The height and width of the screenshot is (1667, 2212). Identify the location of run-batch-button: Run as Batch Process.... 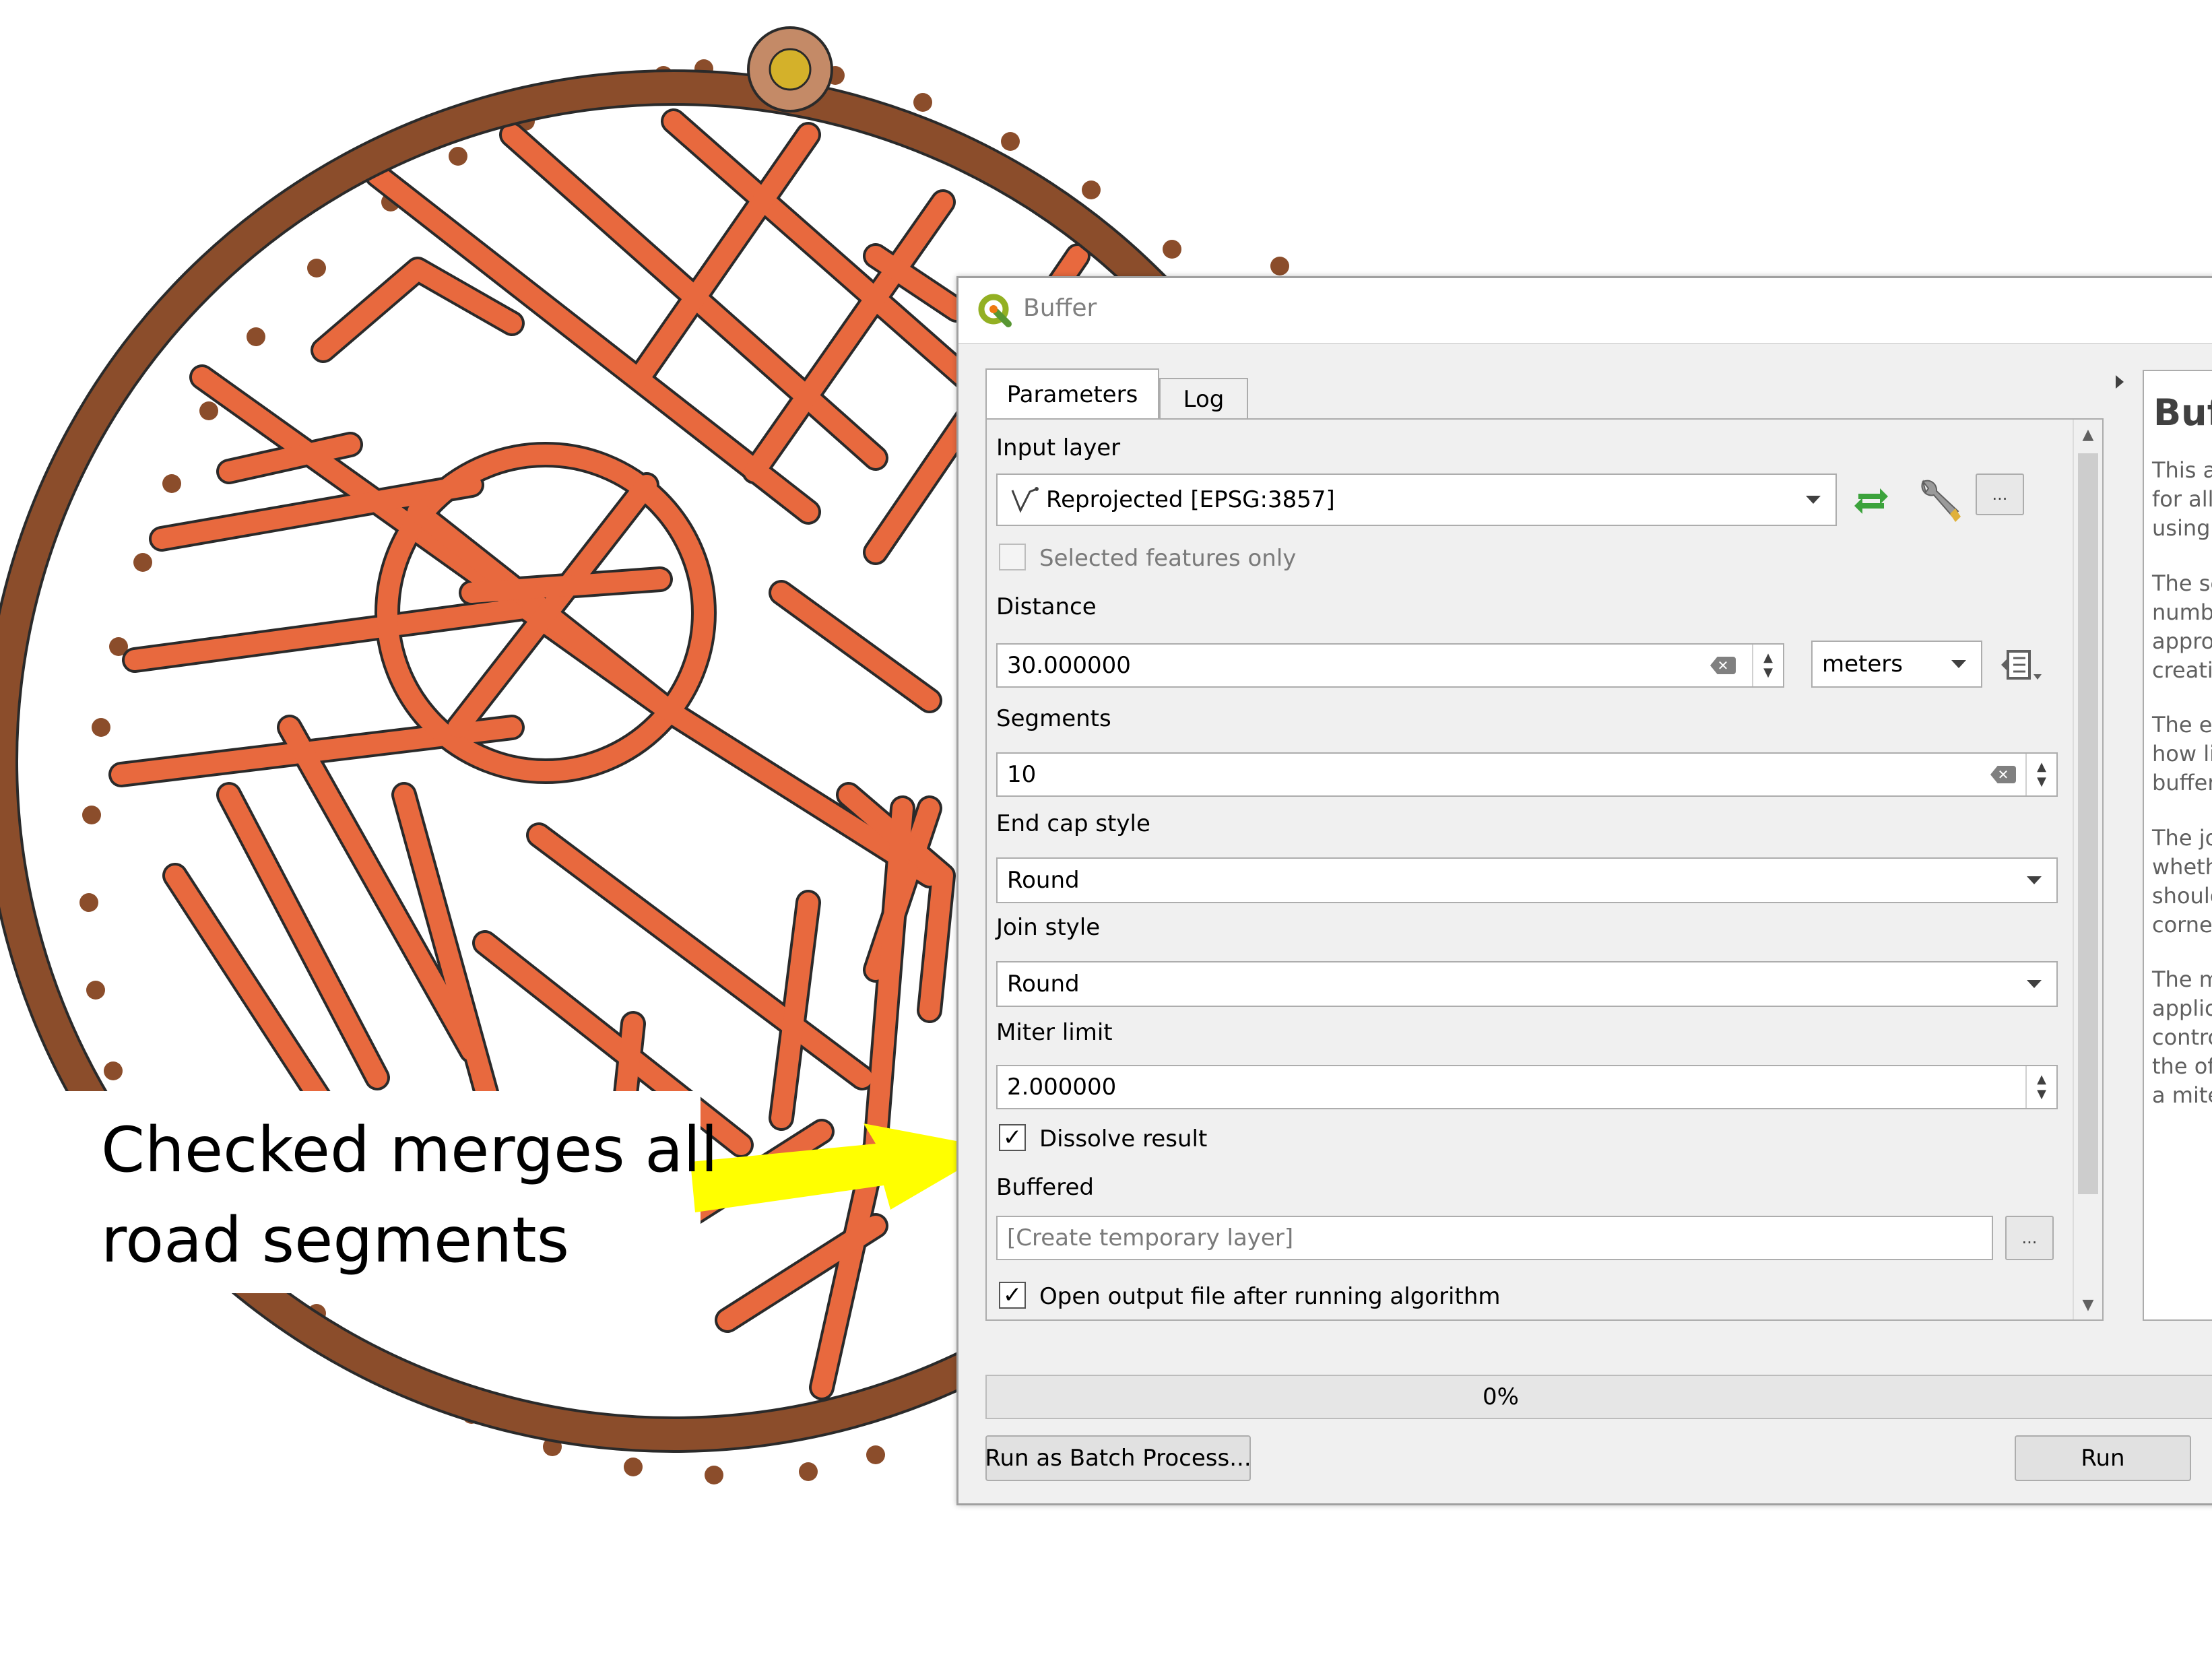
(1118, 1458).